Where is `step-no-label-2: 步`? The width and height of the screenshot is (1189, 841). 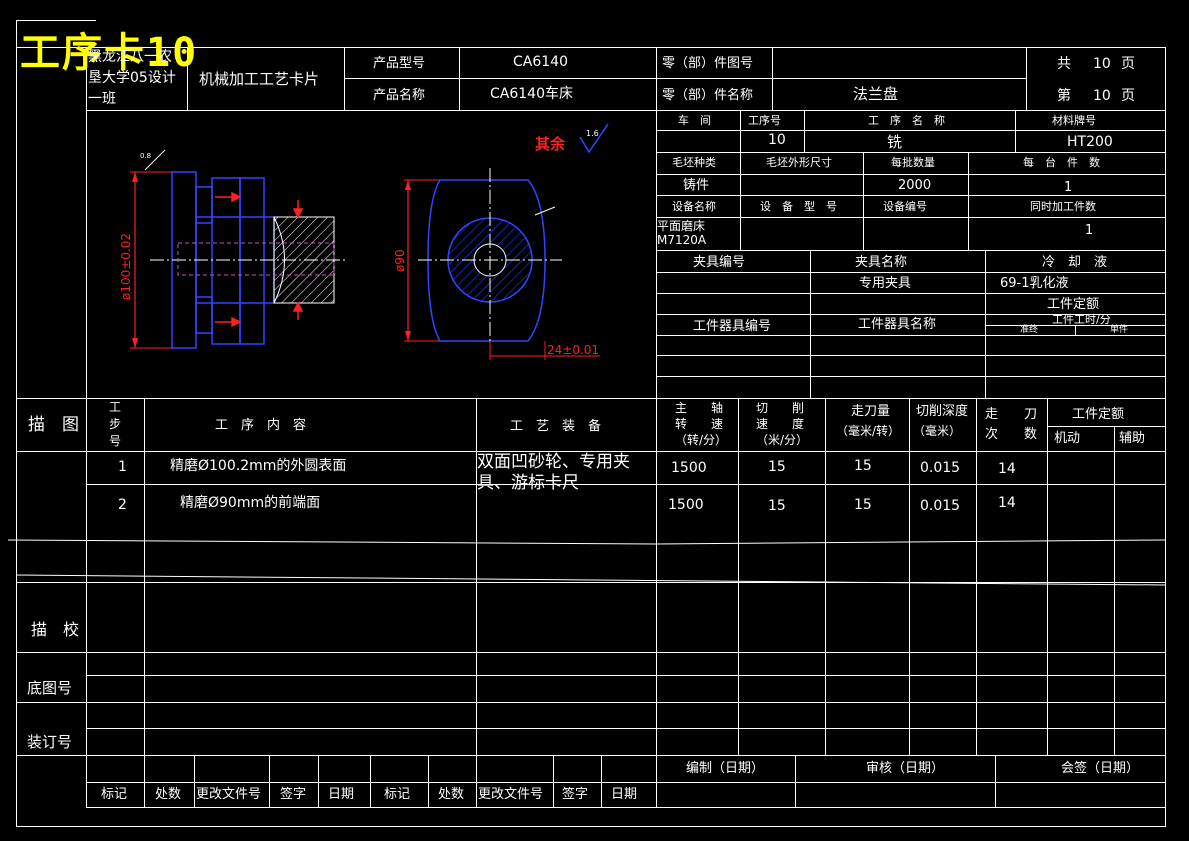
step-no-label-2: 步 is located at coordinates (115, 424).